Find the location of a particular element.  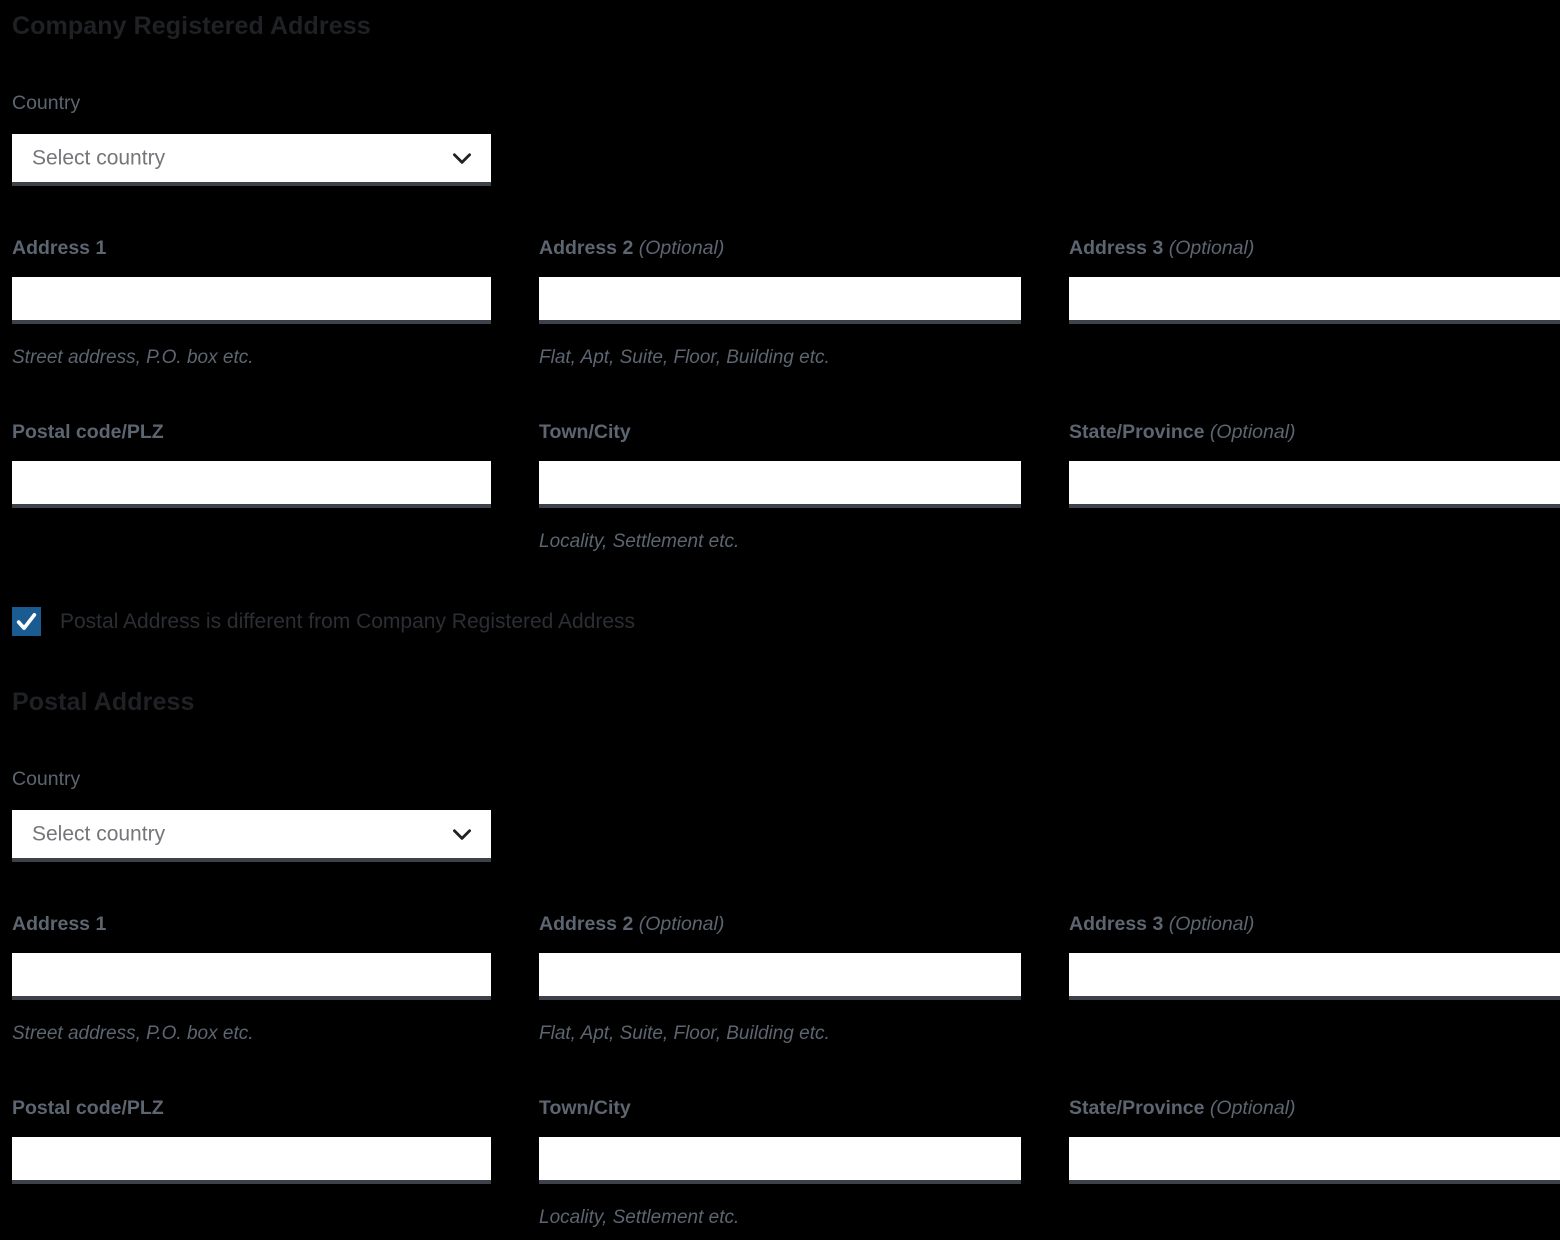

address2-helper-postal: Flat, Apt, Suite, Floor, Building etc. is located at coordinates (684, 1033).